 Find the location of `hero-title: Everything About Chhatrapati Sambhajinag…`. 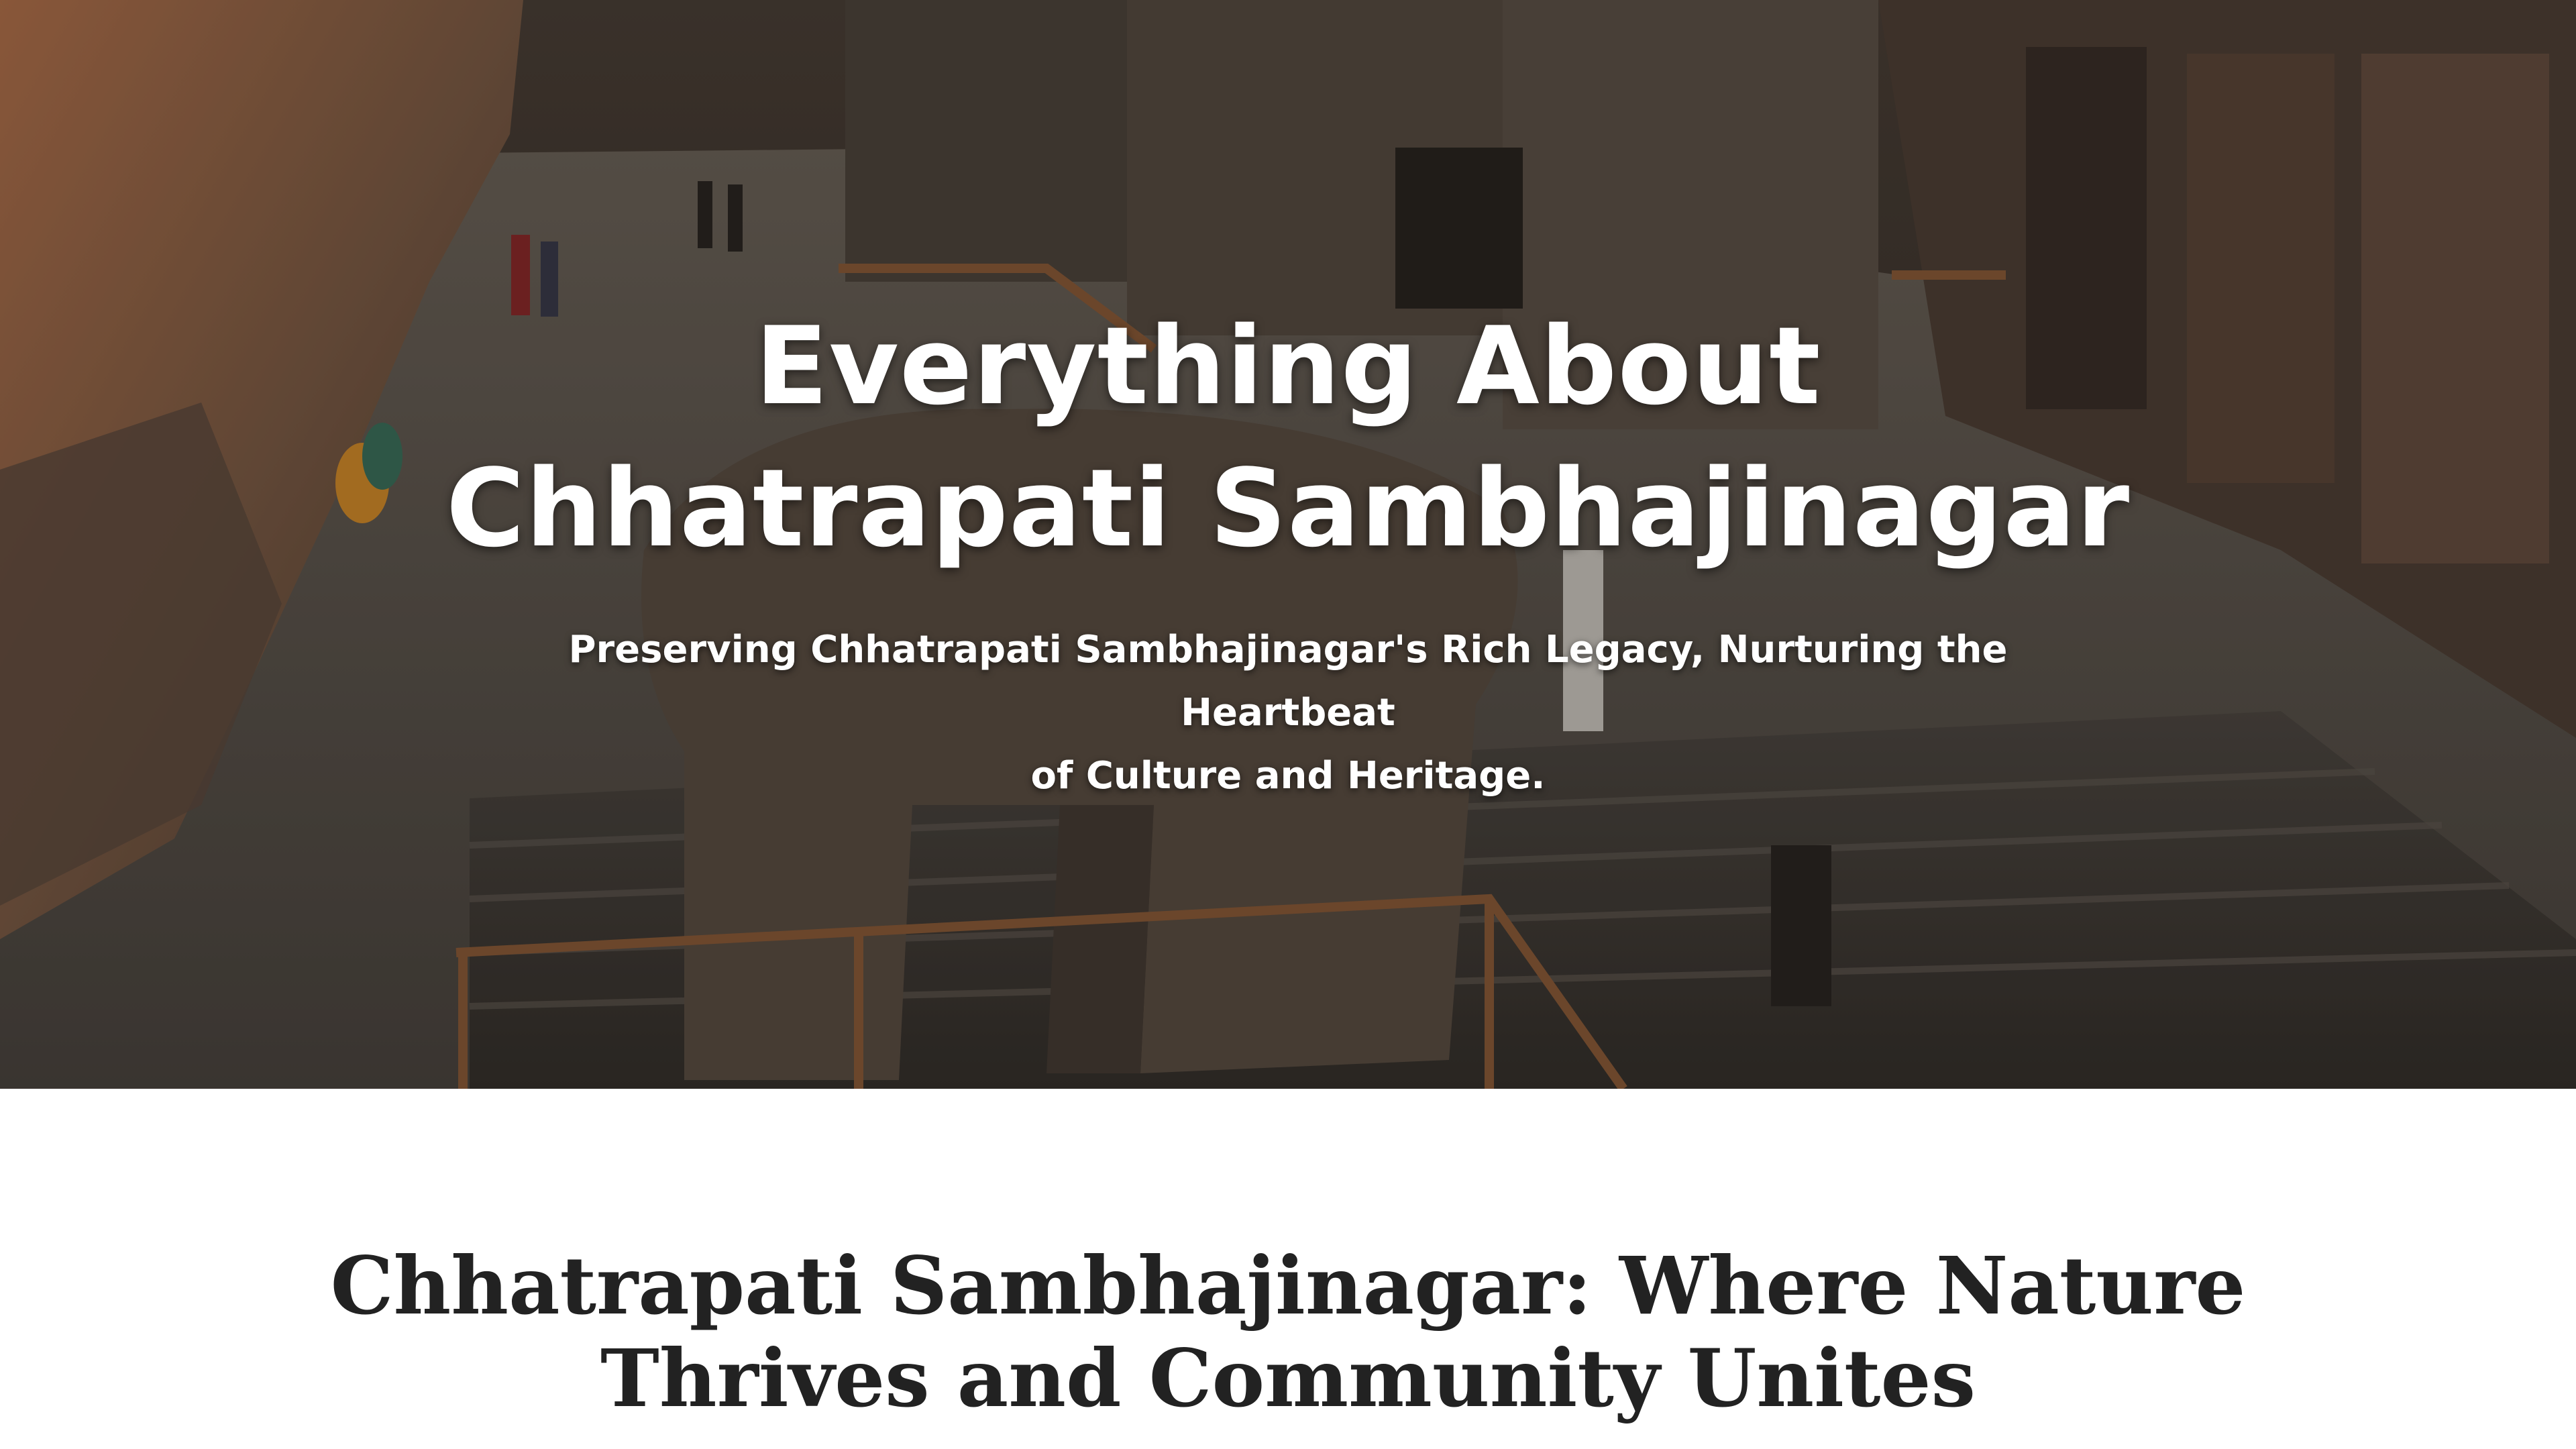

hero-title: Everything About Chhatrapati Sambhajinag… is located at coordinates (1288, 437).